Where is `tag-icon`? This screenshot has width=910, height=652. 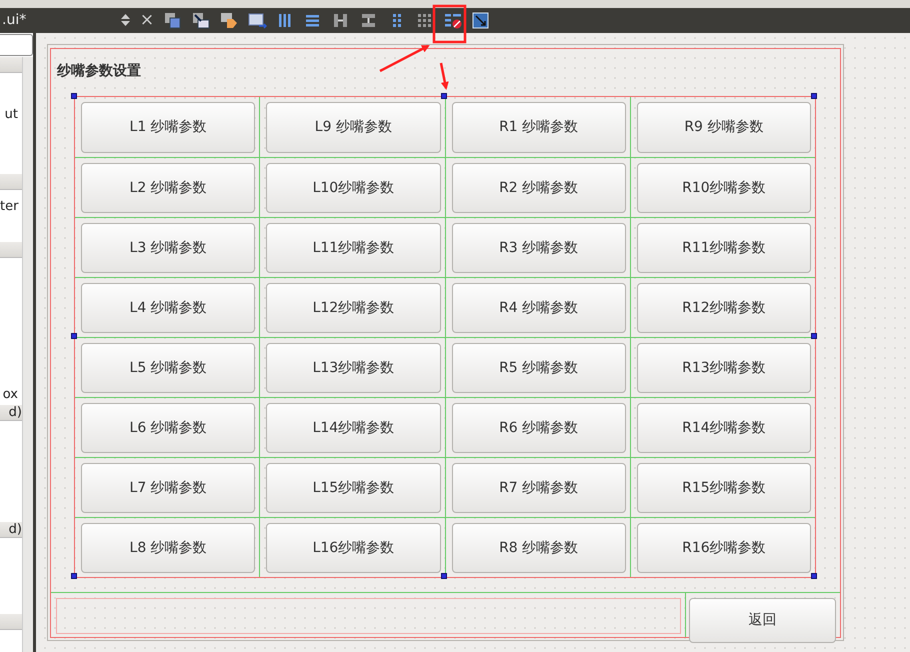 tag-icon is located at coordinates (229, 20).